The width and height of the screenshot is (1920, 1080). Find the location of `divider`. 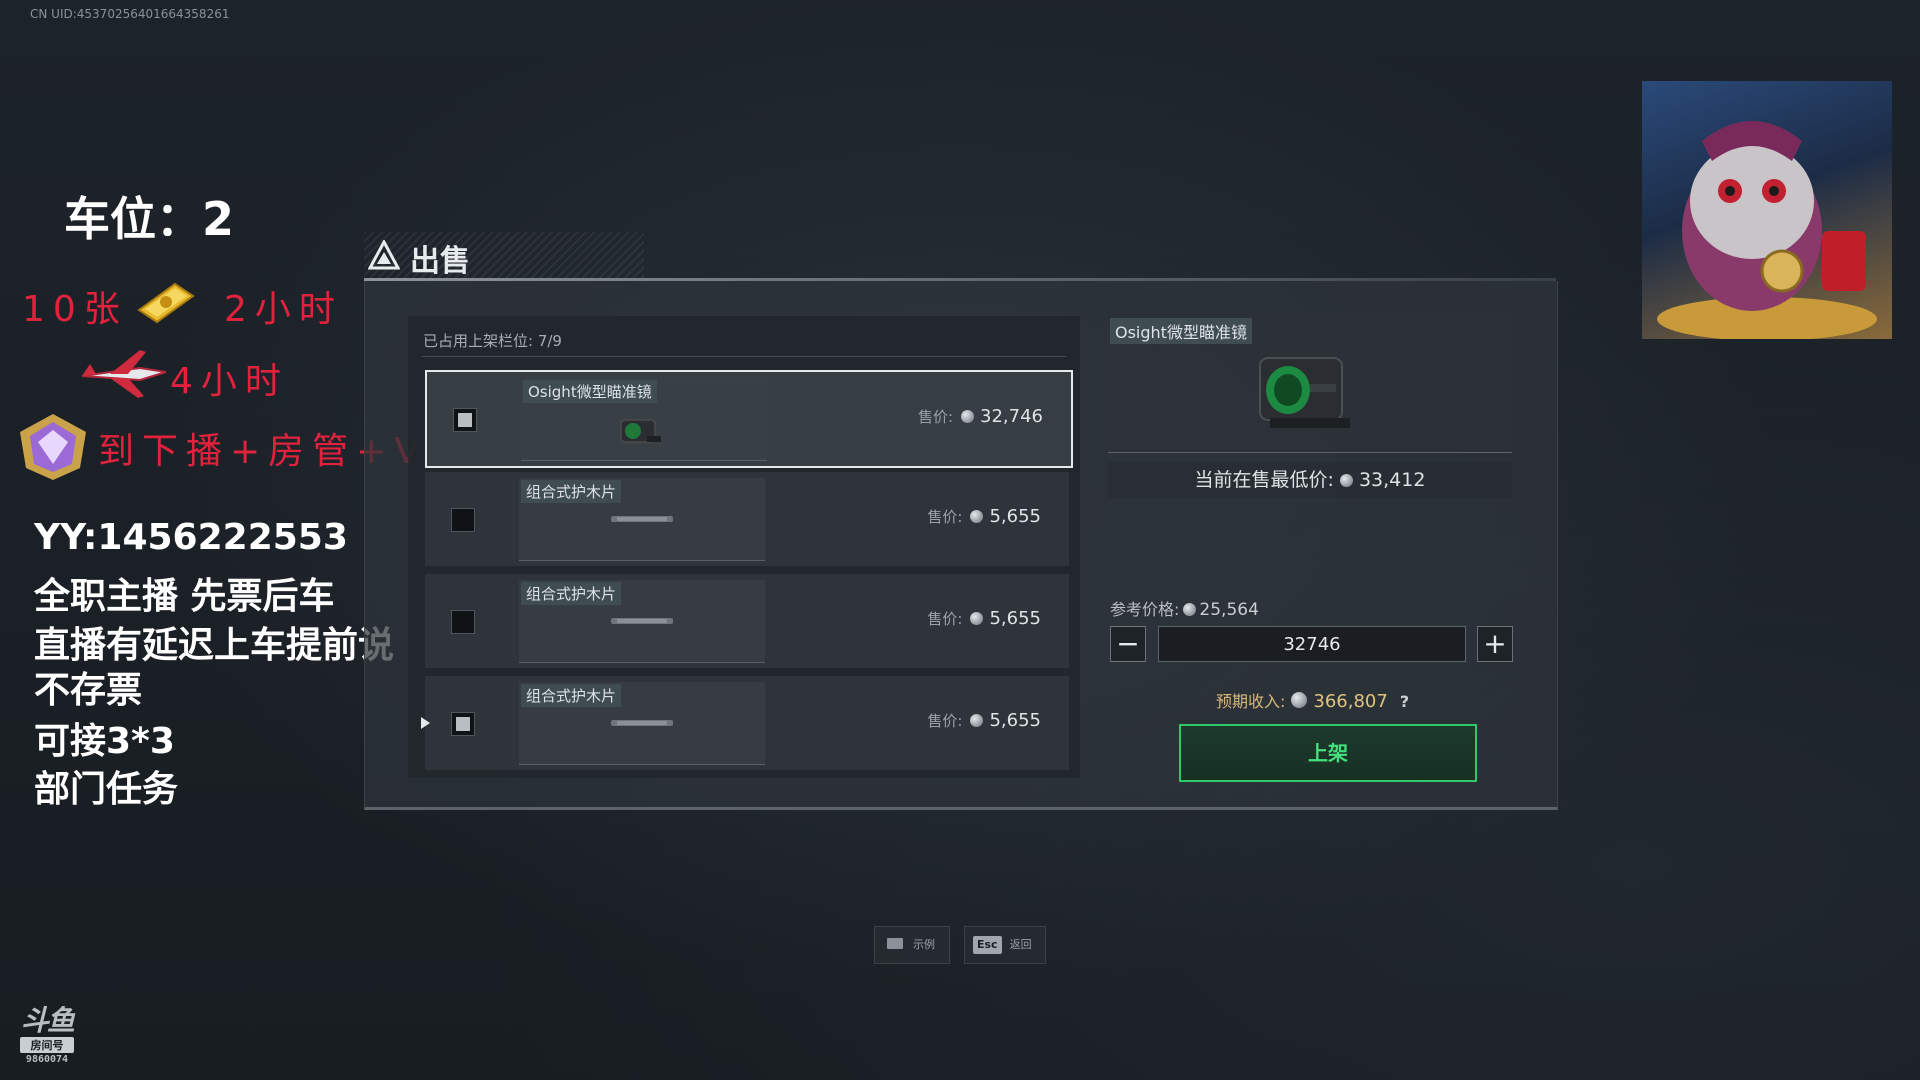

divider is located at coordinates (744, 356).